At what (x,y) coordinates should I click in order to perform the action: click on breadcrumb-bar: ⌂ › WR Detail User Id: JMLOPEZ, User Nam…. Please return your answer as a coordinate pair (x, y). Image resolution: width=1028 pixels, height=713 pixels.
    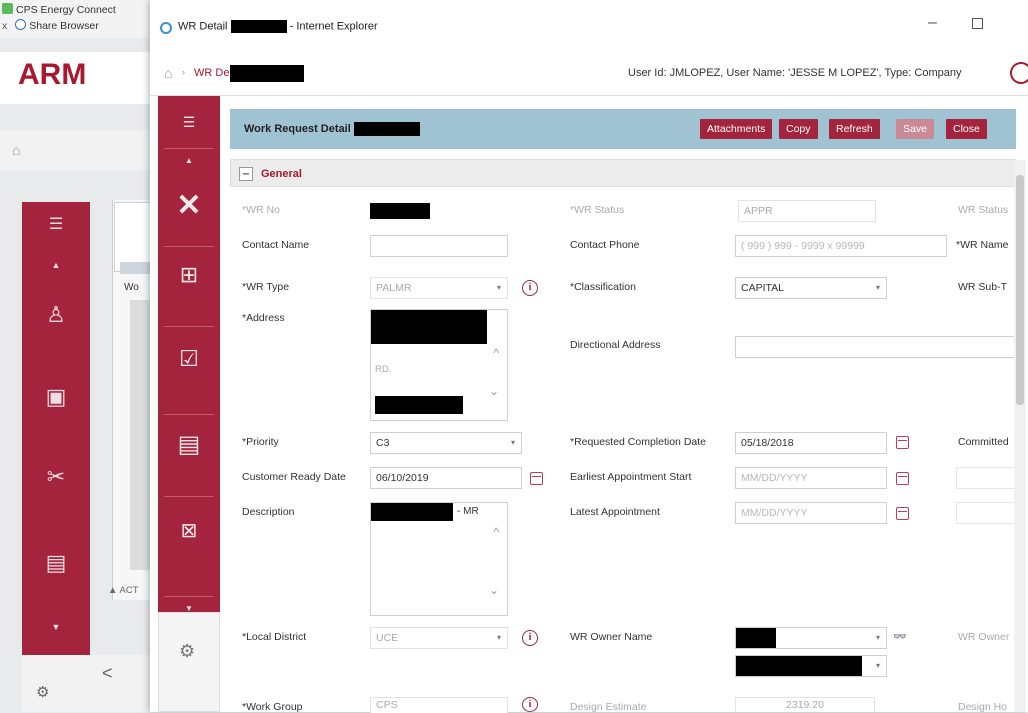
    Looking at the image, I should click on (589, 74).